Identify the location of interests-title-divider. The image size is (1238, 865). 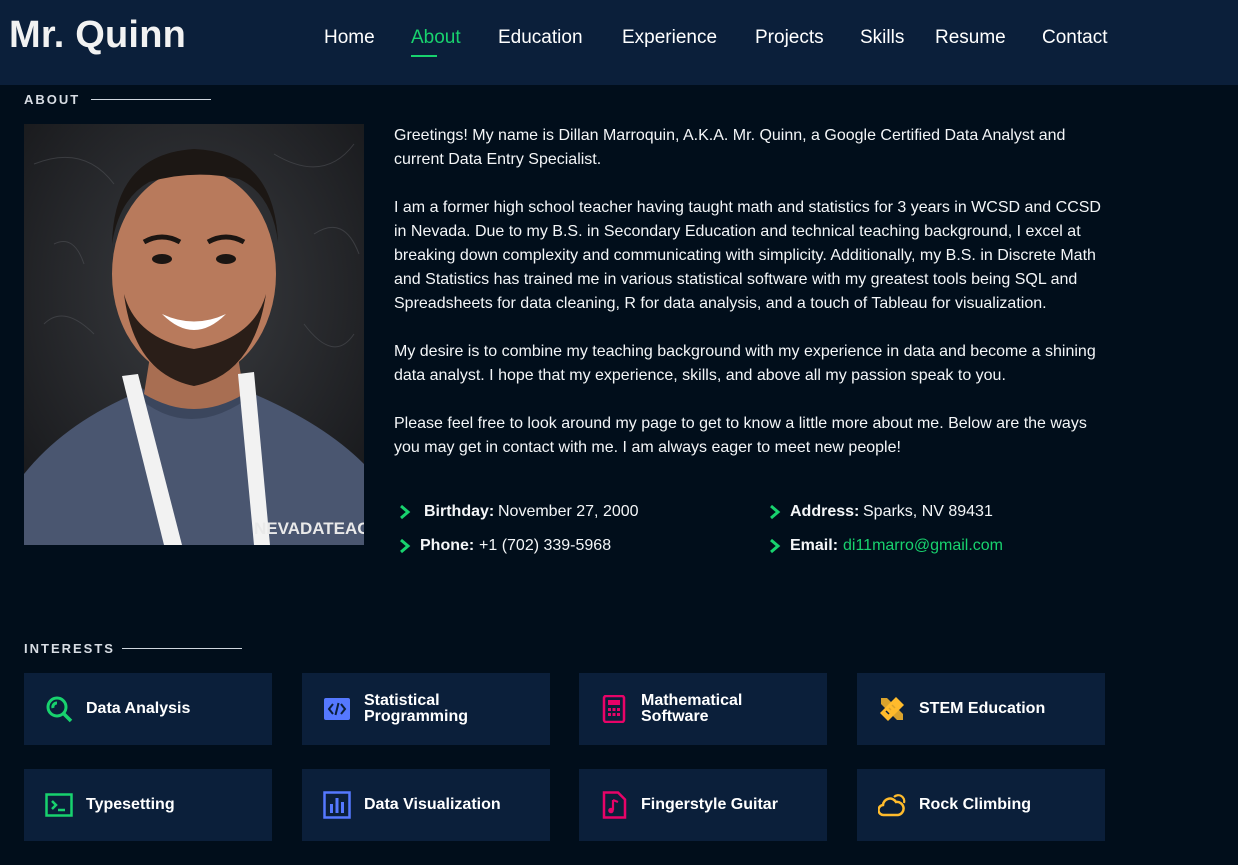
(182, 648).